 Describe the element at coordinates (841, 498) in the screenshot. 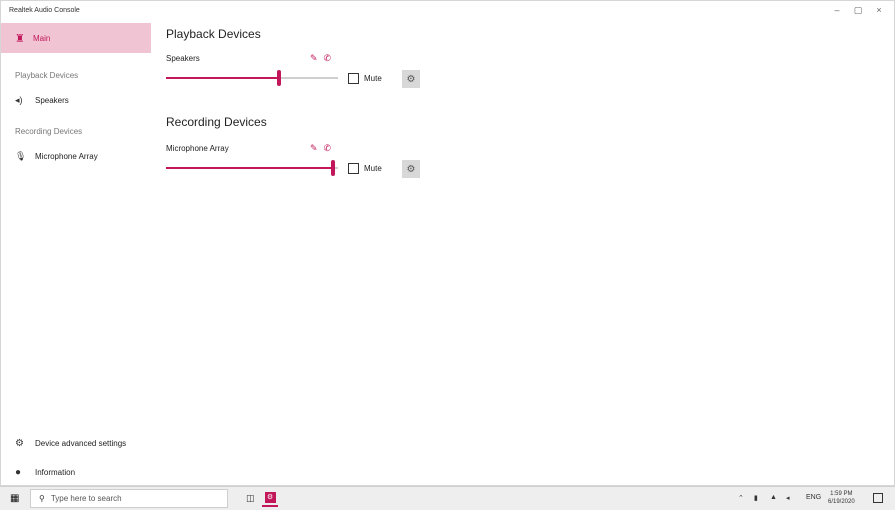

I see `taskbar-clock: 1:59 PM 6/19/2020` at that location.